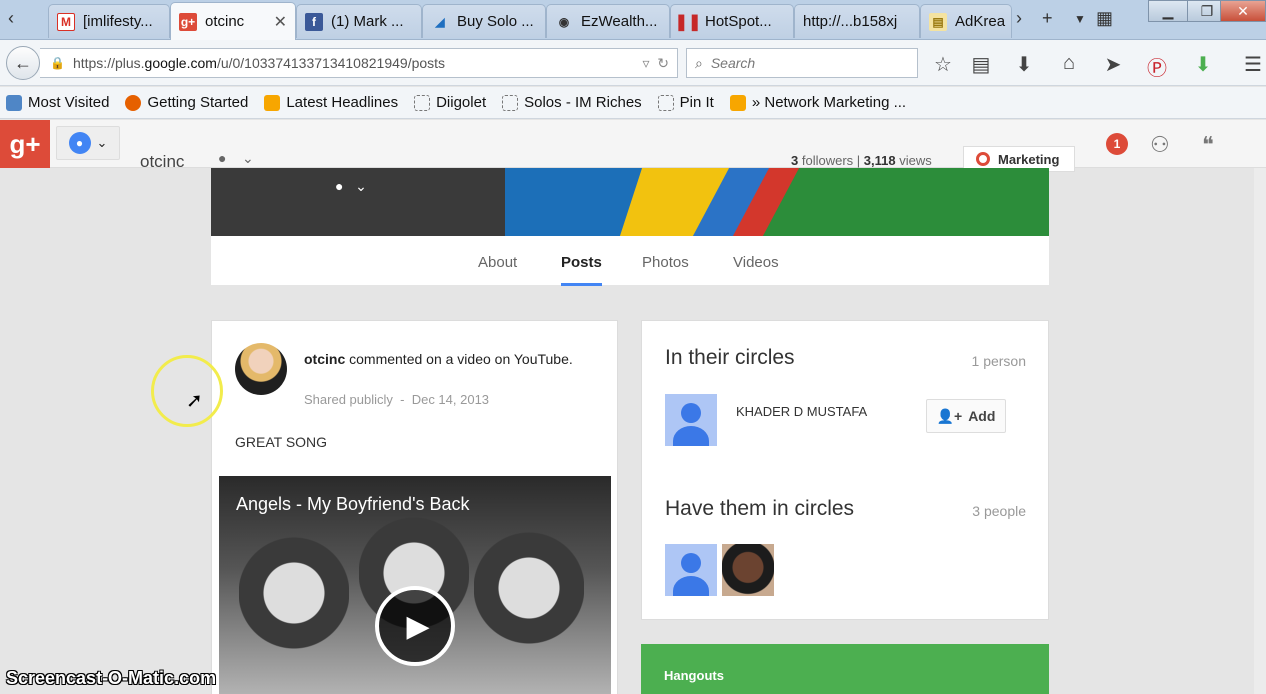 This screenshot has height=694, width=1266. I want to click on pinterest-icon: Ⓟ, so click(1157, 66).